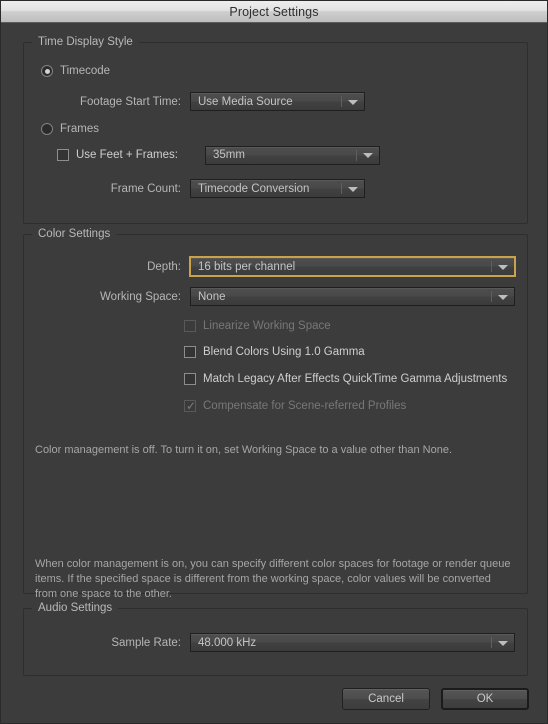 This screenshot has width=548, height=724. What do you see at coordinates (85, 42) in the screenshot?
I see `group-legend-time-display-style: Time Display Style` at bounding box center [85, 42].